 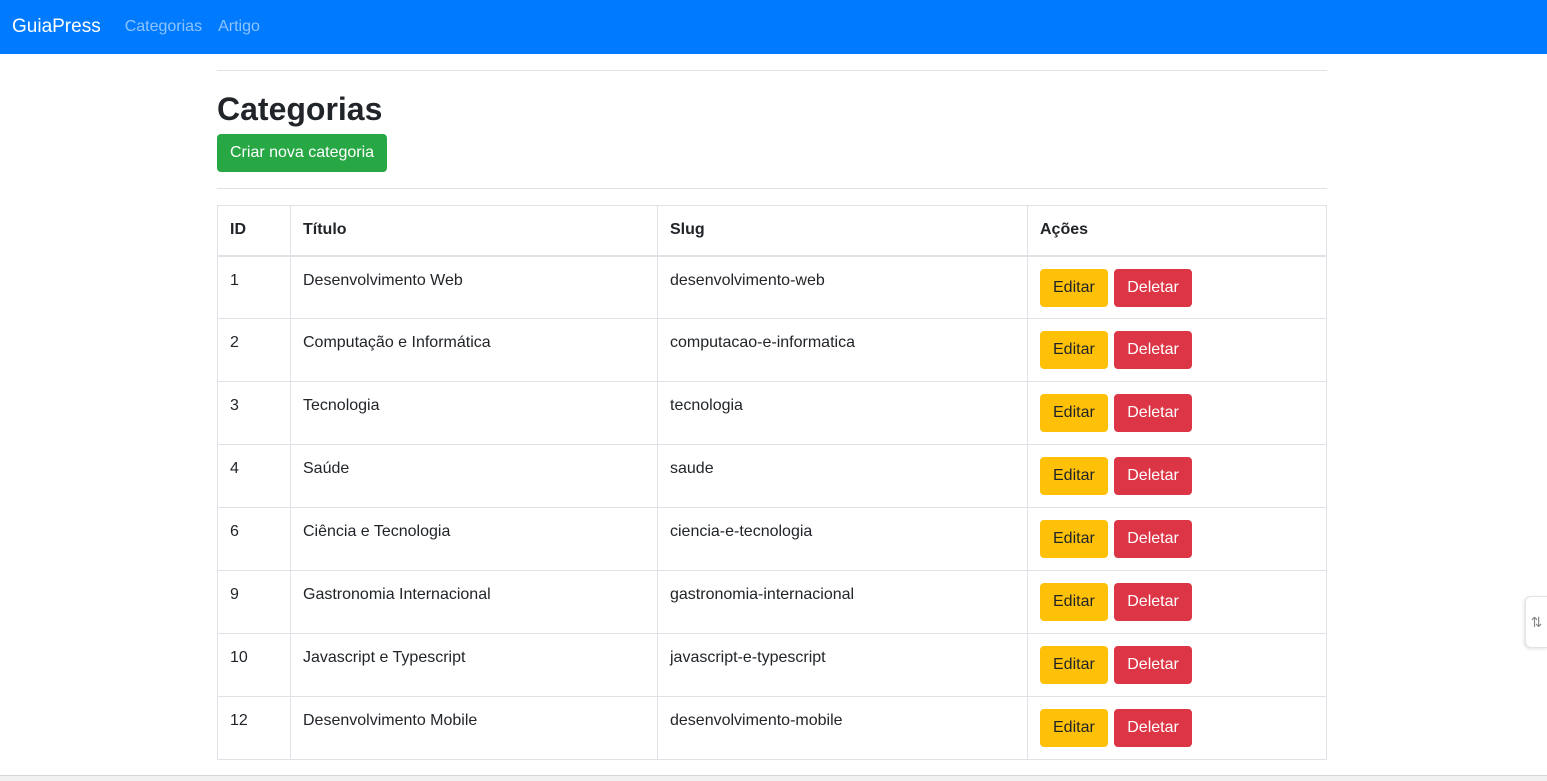 I want to click on collapse-arrows-icon: ⇅, so click(x=1536, y=622).